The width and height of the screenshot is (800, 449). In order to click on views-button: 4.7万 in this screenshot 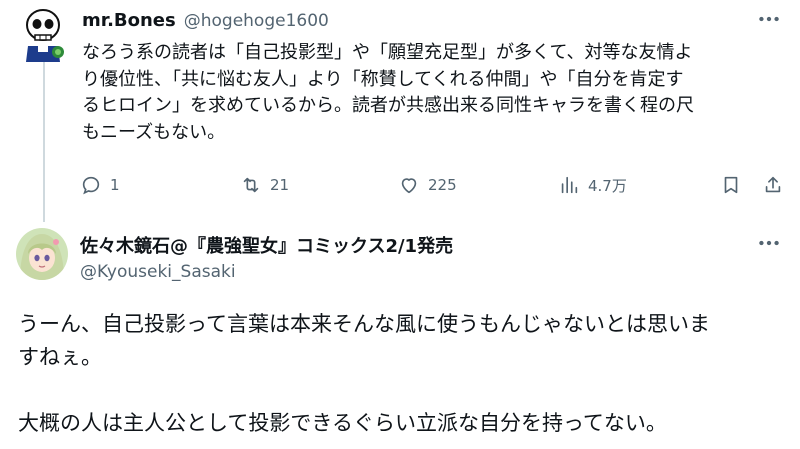, I will do `click(592, 185)`.